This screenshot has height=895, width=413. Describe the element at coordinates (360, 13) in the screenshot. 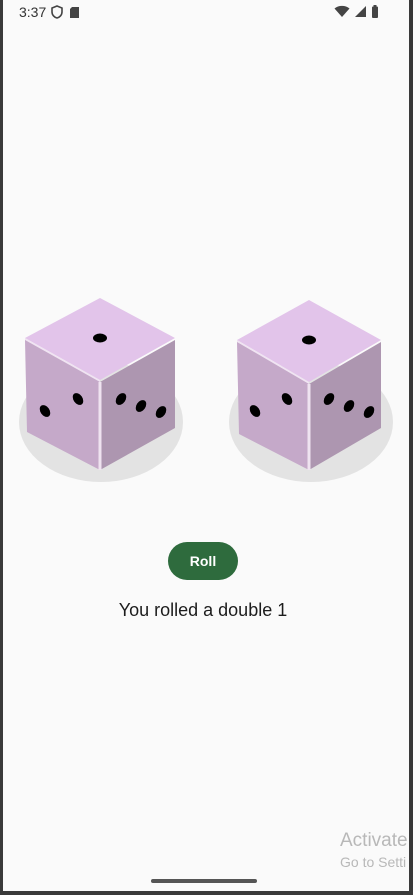

I see `signal-icon` at that location.